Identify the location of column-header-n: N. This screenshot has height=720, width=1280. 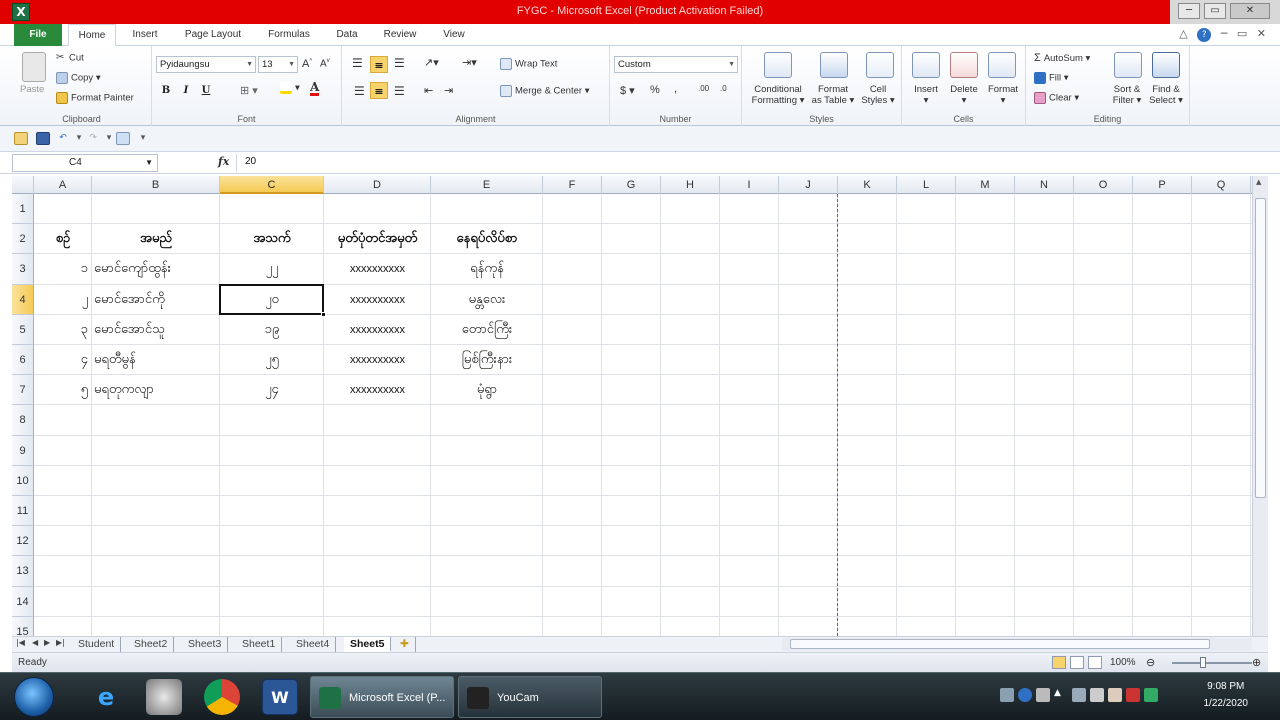
(1044, 185).